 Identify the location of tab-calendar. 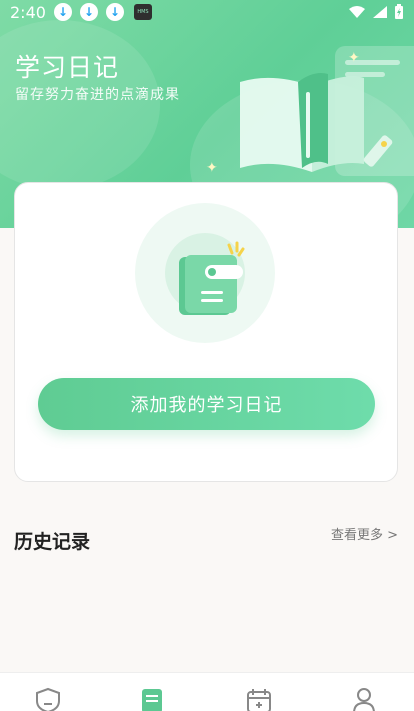
(259, 699).